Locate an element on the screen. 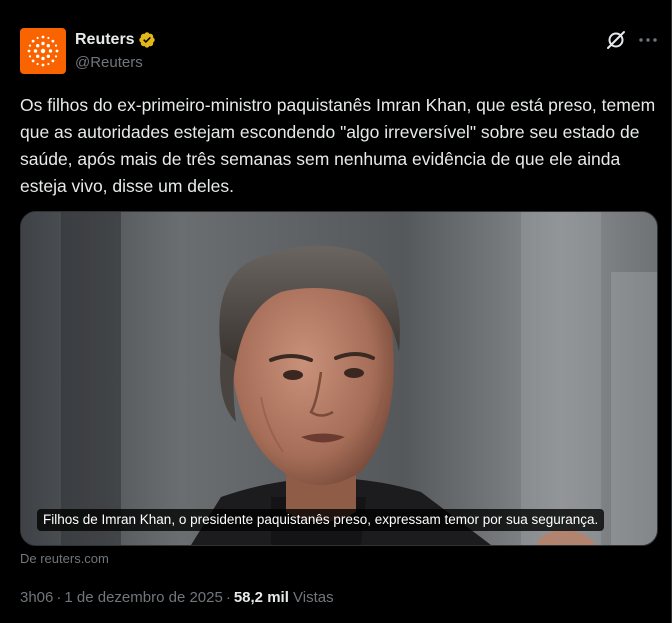 The width and height of the screenshot is (672, 623). views-count: 58,2 mil is located at coordinates (261, 597).